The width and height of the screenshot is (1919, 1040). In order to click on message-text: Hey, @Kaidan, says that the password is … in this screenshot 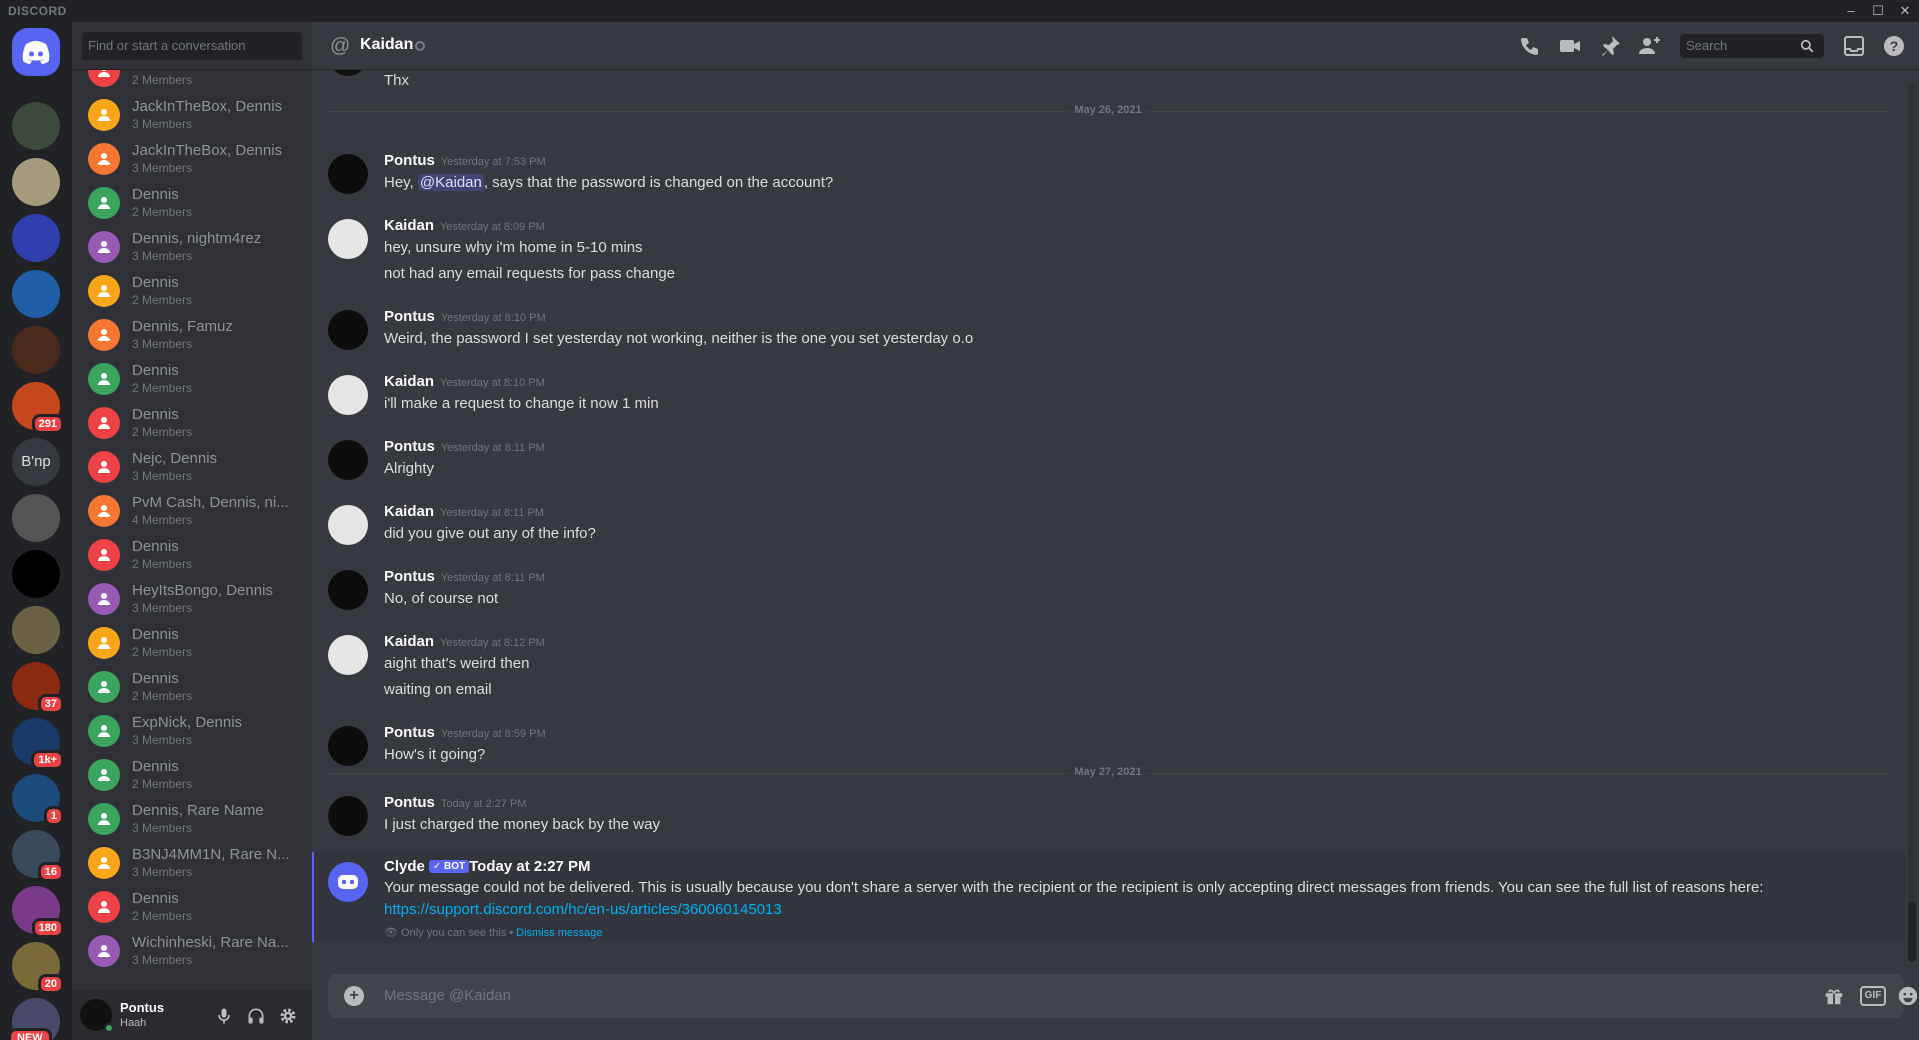, I will do `click(608, 182)`.